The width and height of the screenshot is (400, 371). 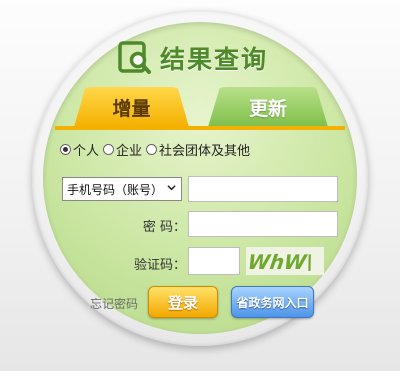 I want to click on login-label: 登录, so click(x=182, y=302).